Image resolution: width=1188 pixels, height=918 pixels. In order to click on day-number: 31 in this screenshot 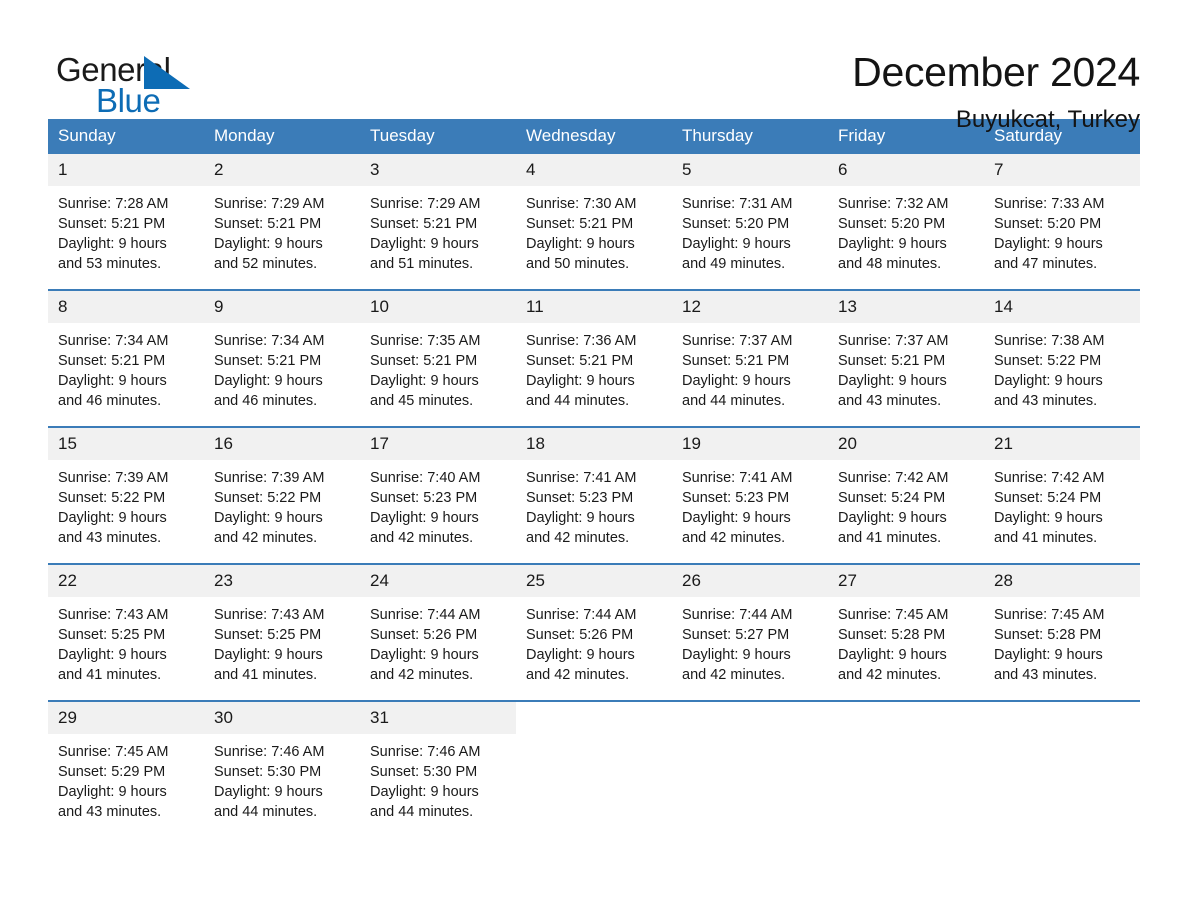, I will do `click(438, 718)`.